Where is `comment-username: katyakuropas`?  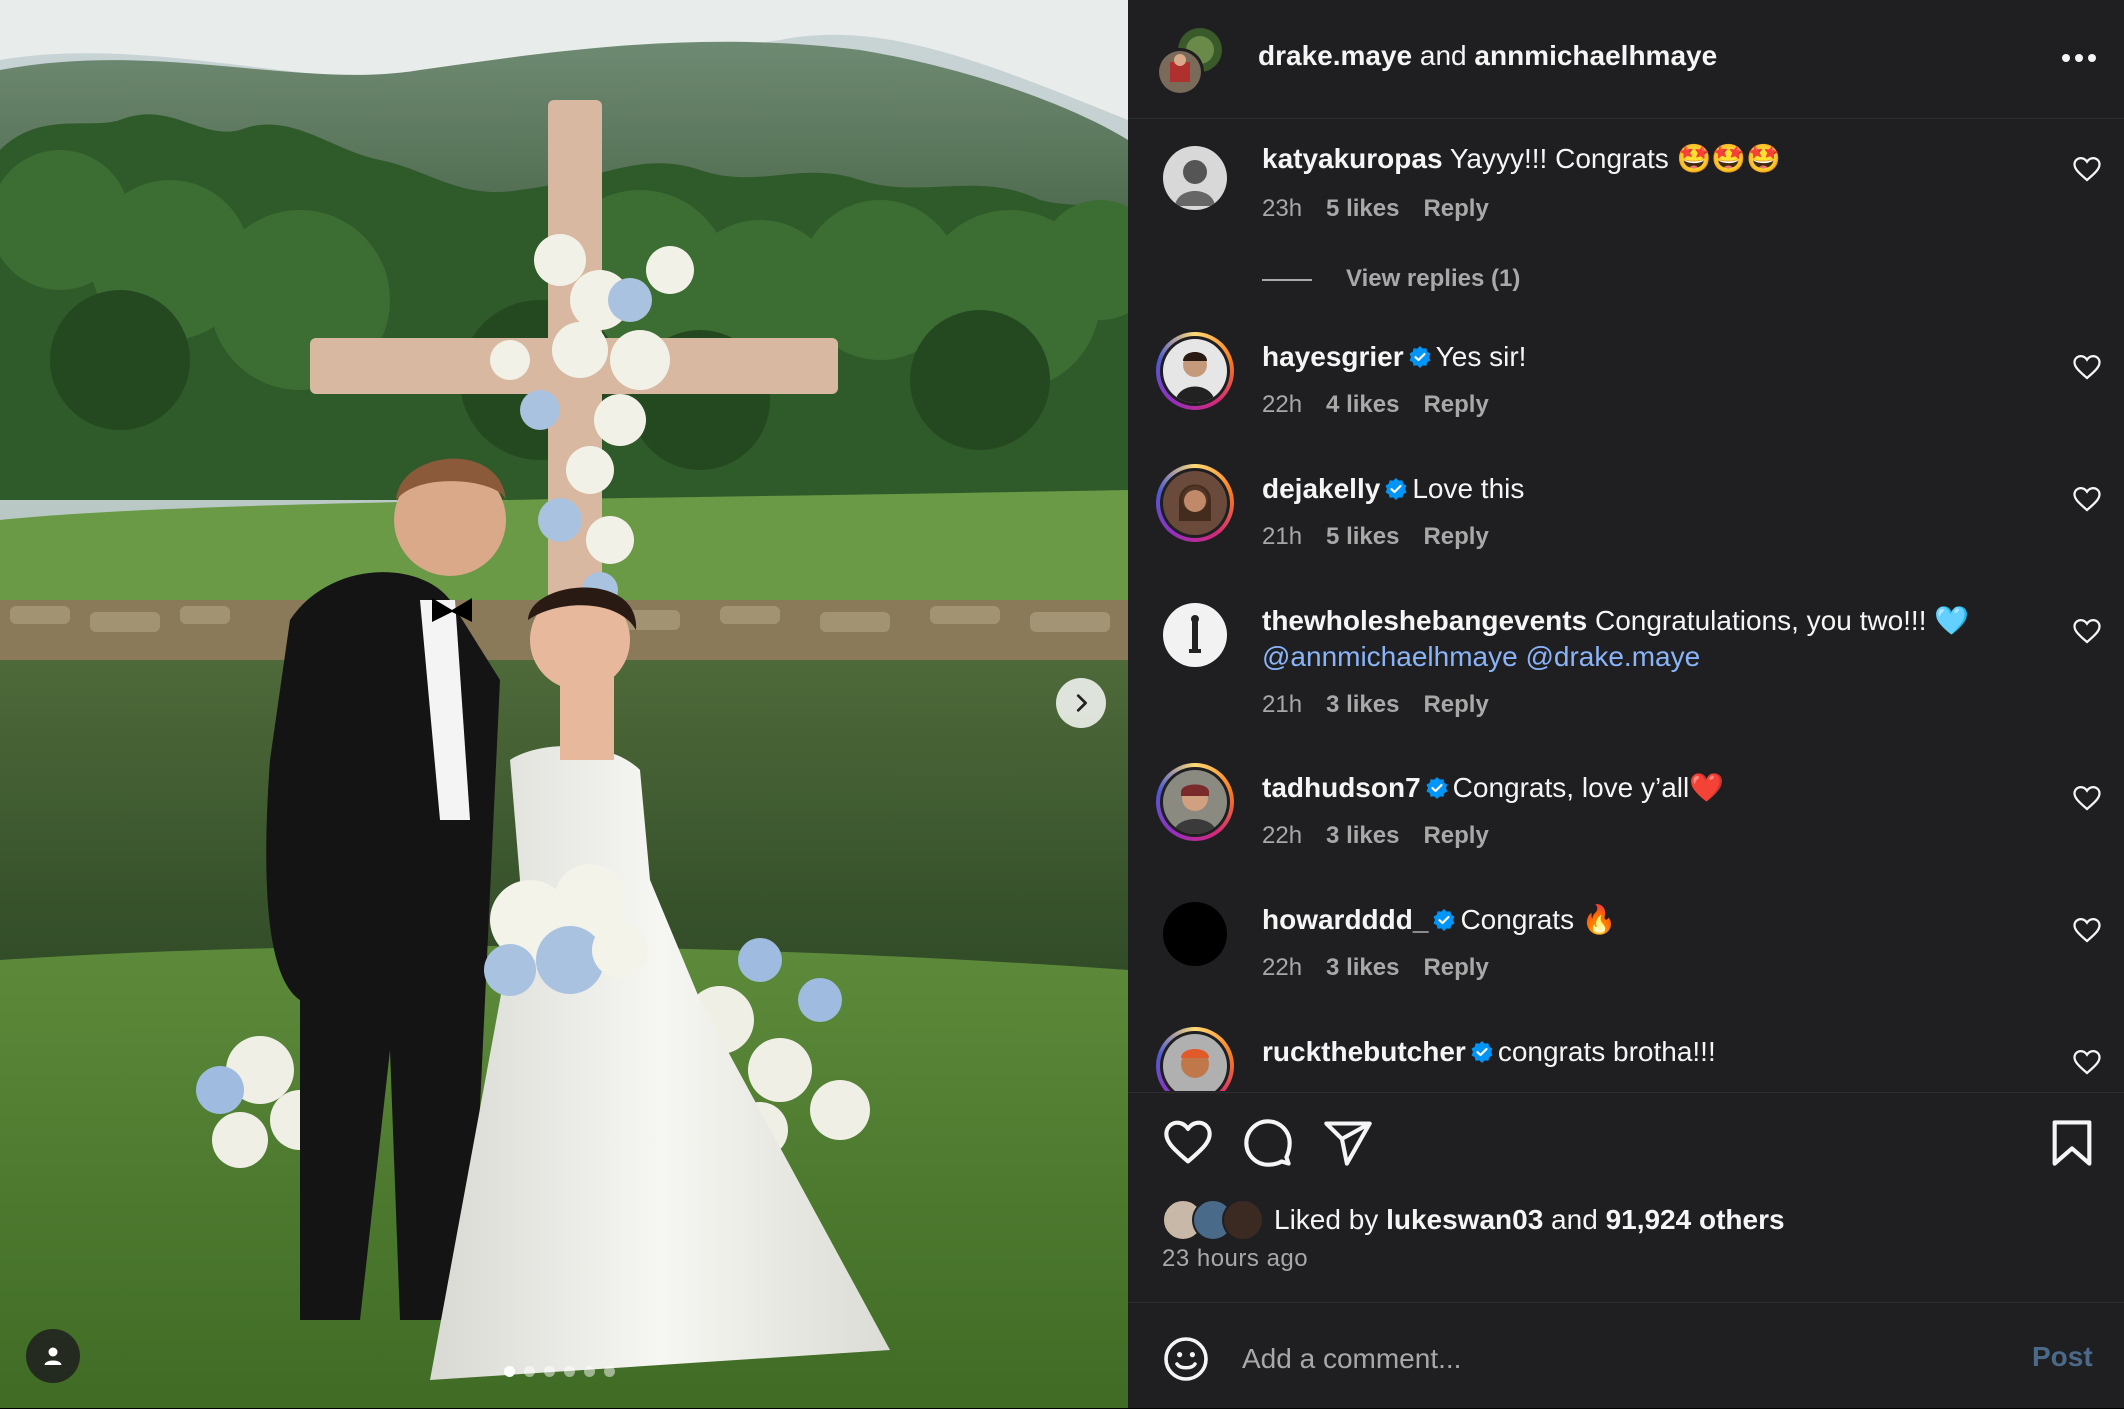 comment-username: katyakuropas is located at coordinates (1352, 158).